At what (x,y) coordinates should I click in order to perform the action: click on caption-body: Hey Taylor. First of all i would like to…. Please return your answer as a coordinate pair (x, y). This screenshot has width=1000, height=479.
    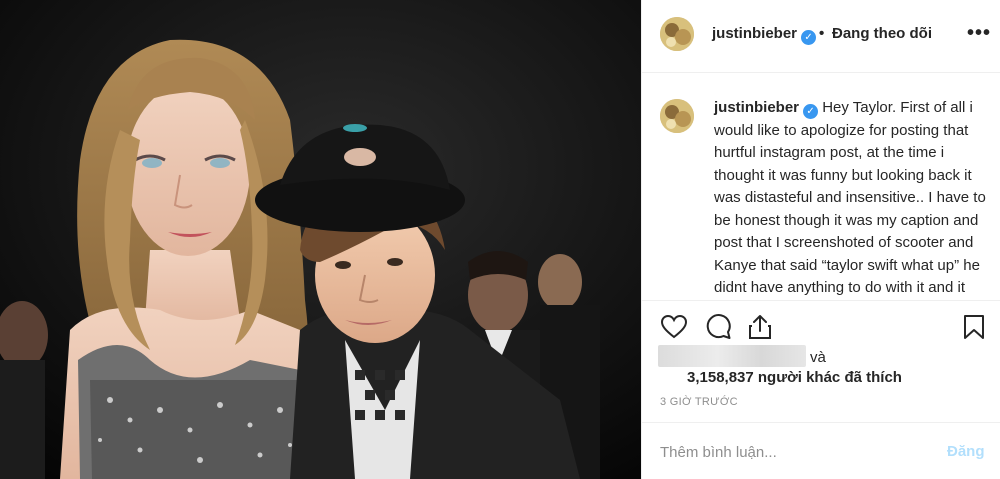
    Looking at the image, I should click on (850, 197).